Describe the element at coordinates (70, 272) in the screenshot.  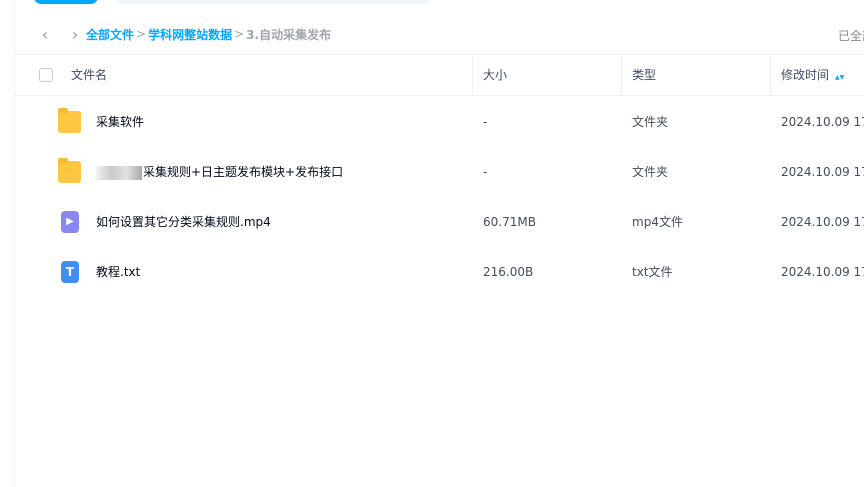
I see `text-file-icon: T` at that location.